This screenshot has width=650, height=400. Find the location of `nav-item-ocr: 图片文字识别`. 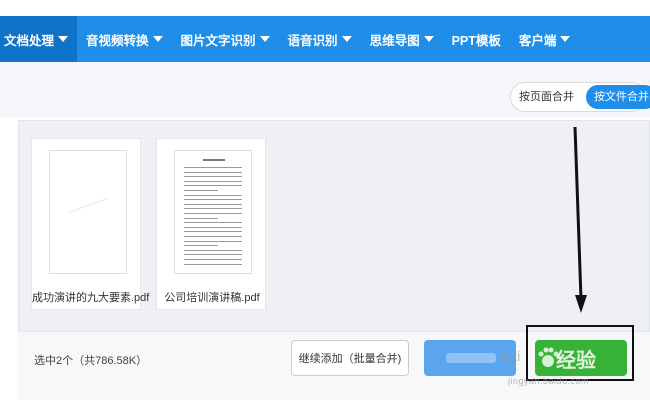

nav-item-ocr: 图片文字识别 is located at coordinates (225, 39).